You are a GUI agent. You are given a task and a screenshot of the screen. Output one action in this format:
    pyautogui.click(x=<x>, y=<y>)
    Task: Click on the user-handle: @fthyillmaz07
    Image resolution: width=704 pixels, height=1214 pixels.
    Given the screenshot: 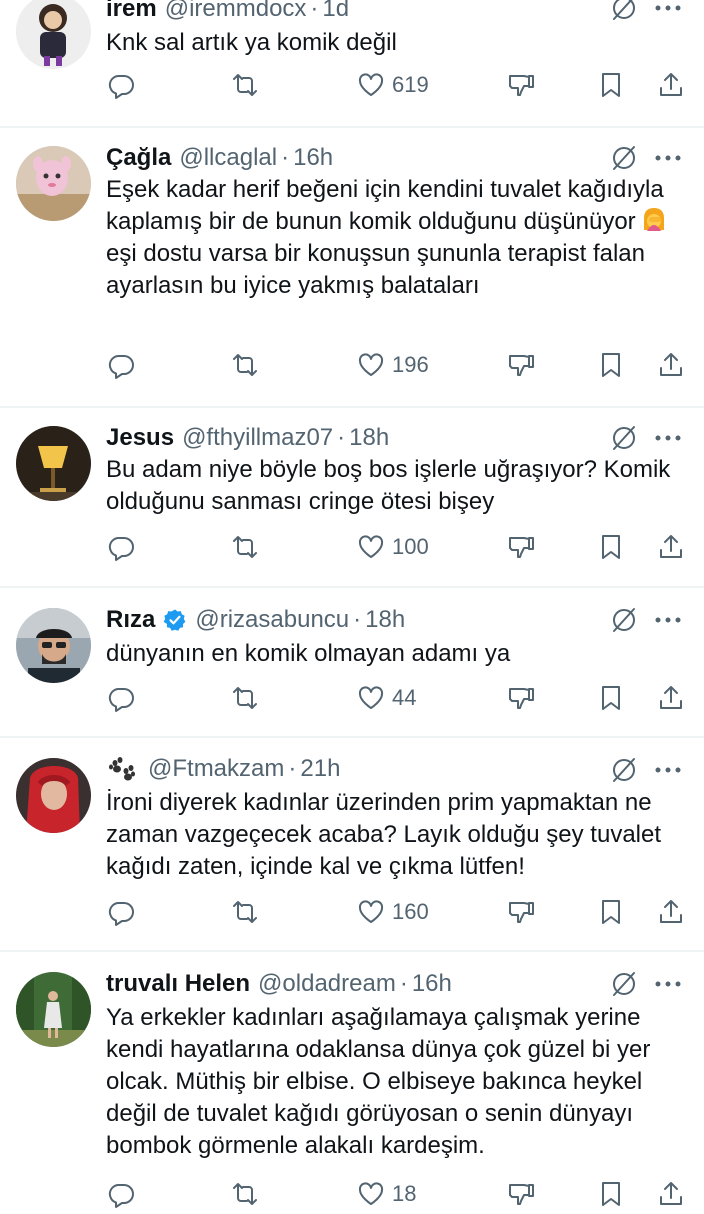 What is the action you would take?
    pyautogui.click(x=257, y=438)
    